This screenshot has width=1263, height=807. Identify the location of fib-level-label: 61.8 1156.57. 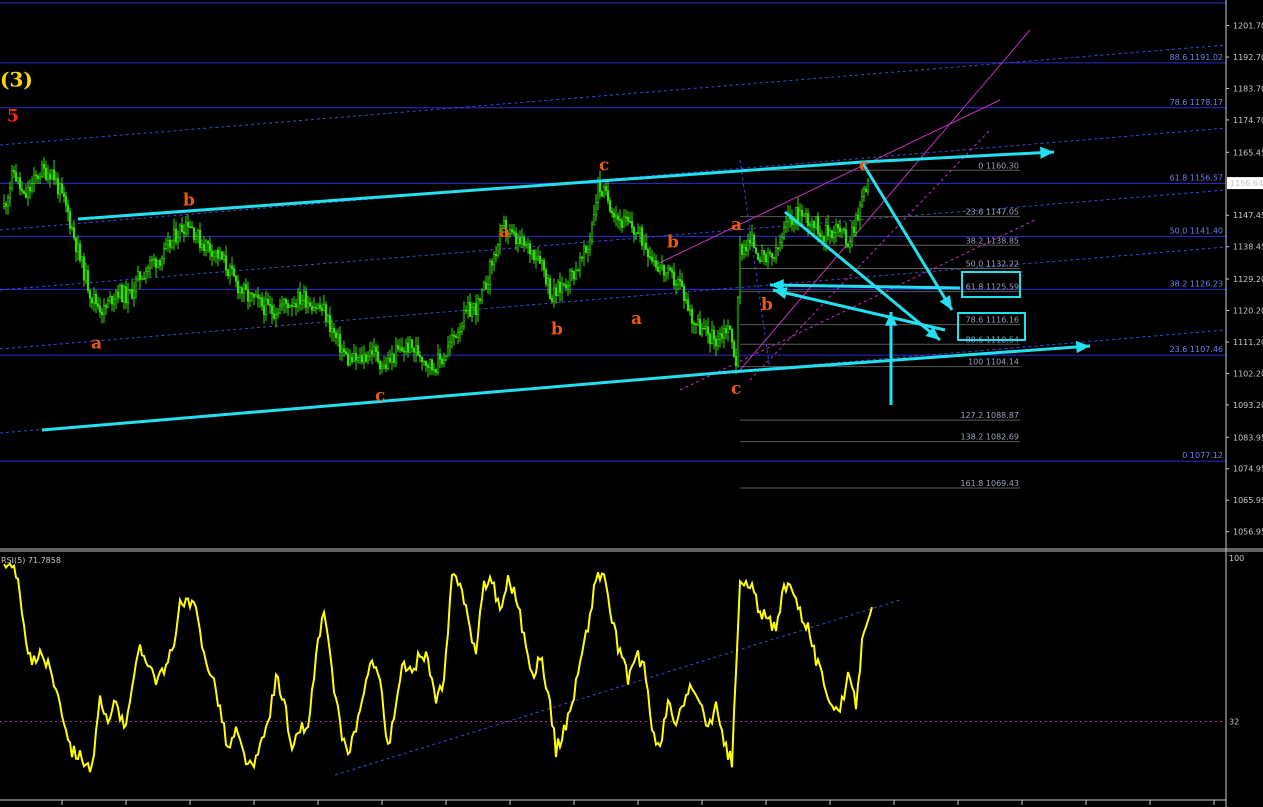
(1196, 177).